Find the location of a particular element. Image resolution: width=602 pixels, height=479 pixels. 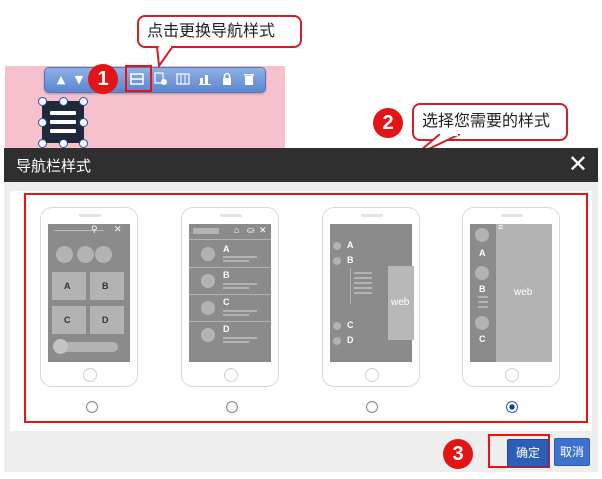

style-option-4: web ≡ A B C is located at coordinates (511, 297).